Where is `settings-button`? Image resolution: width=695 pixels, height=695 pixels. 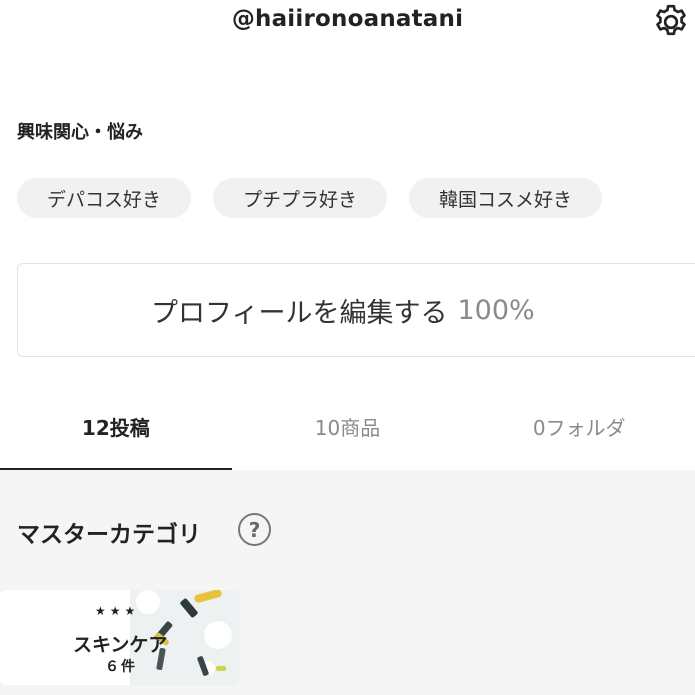
settings-button is located at coordinates (671, 22).